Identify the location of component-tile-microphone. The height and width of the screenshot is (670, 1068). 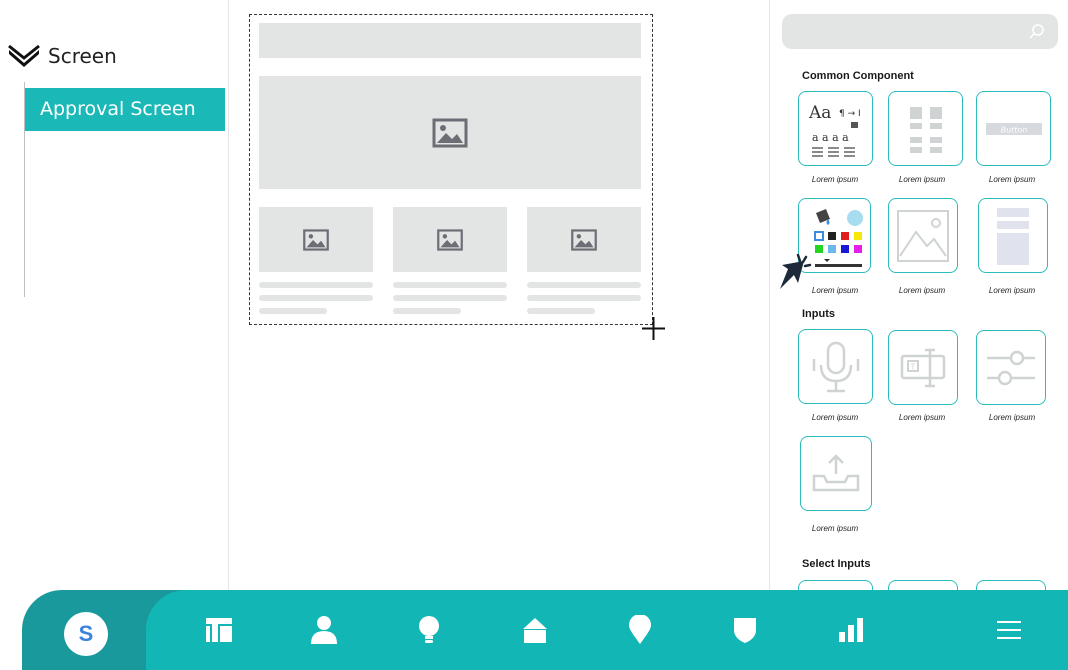
(835, 366).